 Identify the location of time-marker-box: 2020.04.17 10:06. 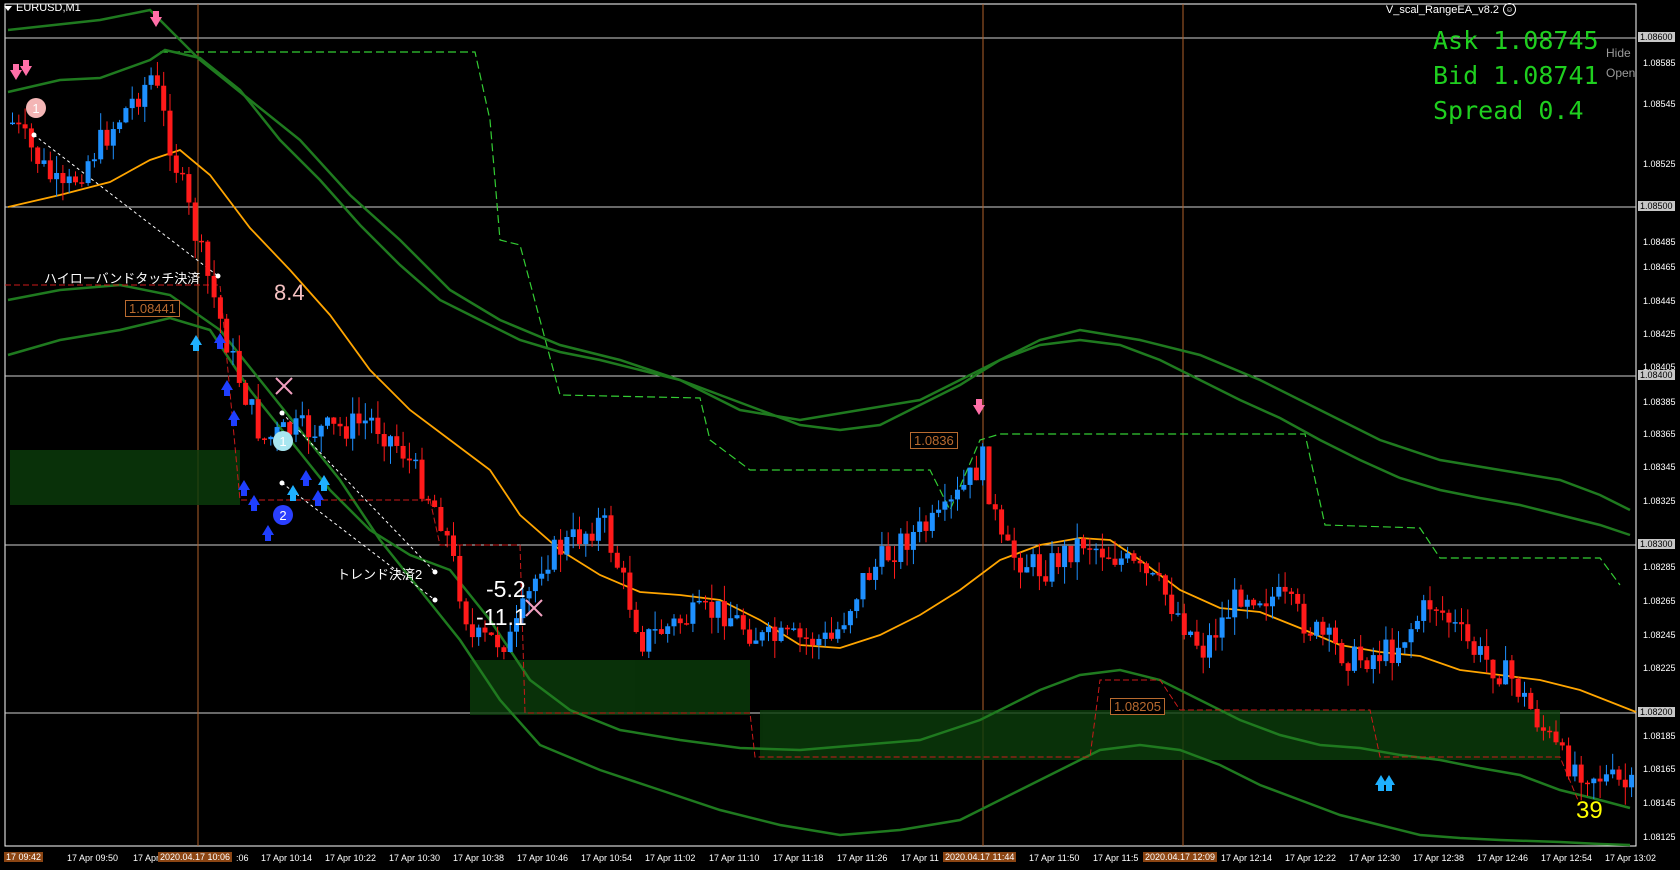
(195, 857).